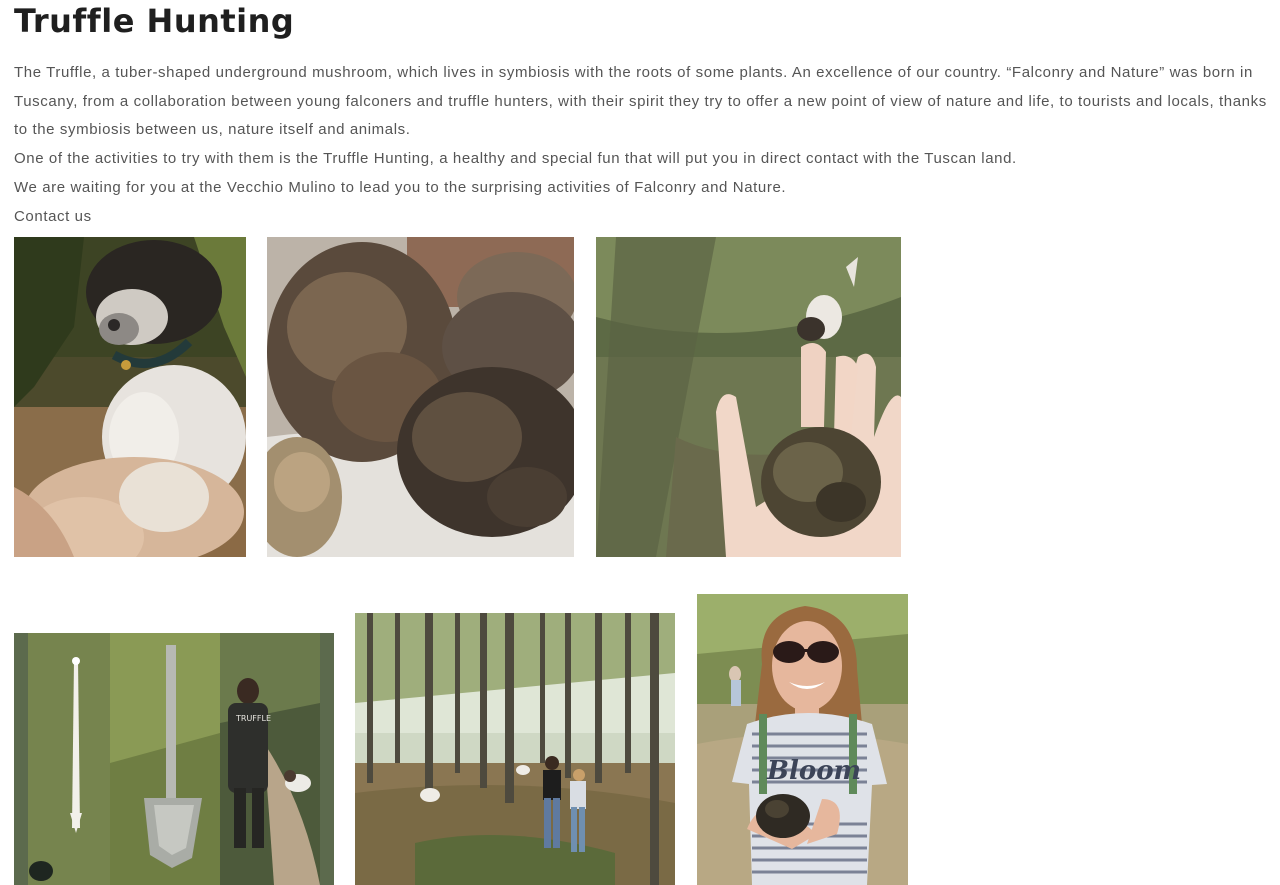 The width and height of the screenshot is (1280, 885). What do you see at coordinates (154, 21) in the screenshot?
I see `page-title: Truffle Hunting` at bounding box center [154, 21].